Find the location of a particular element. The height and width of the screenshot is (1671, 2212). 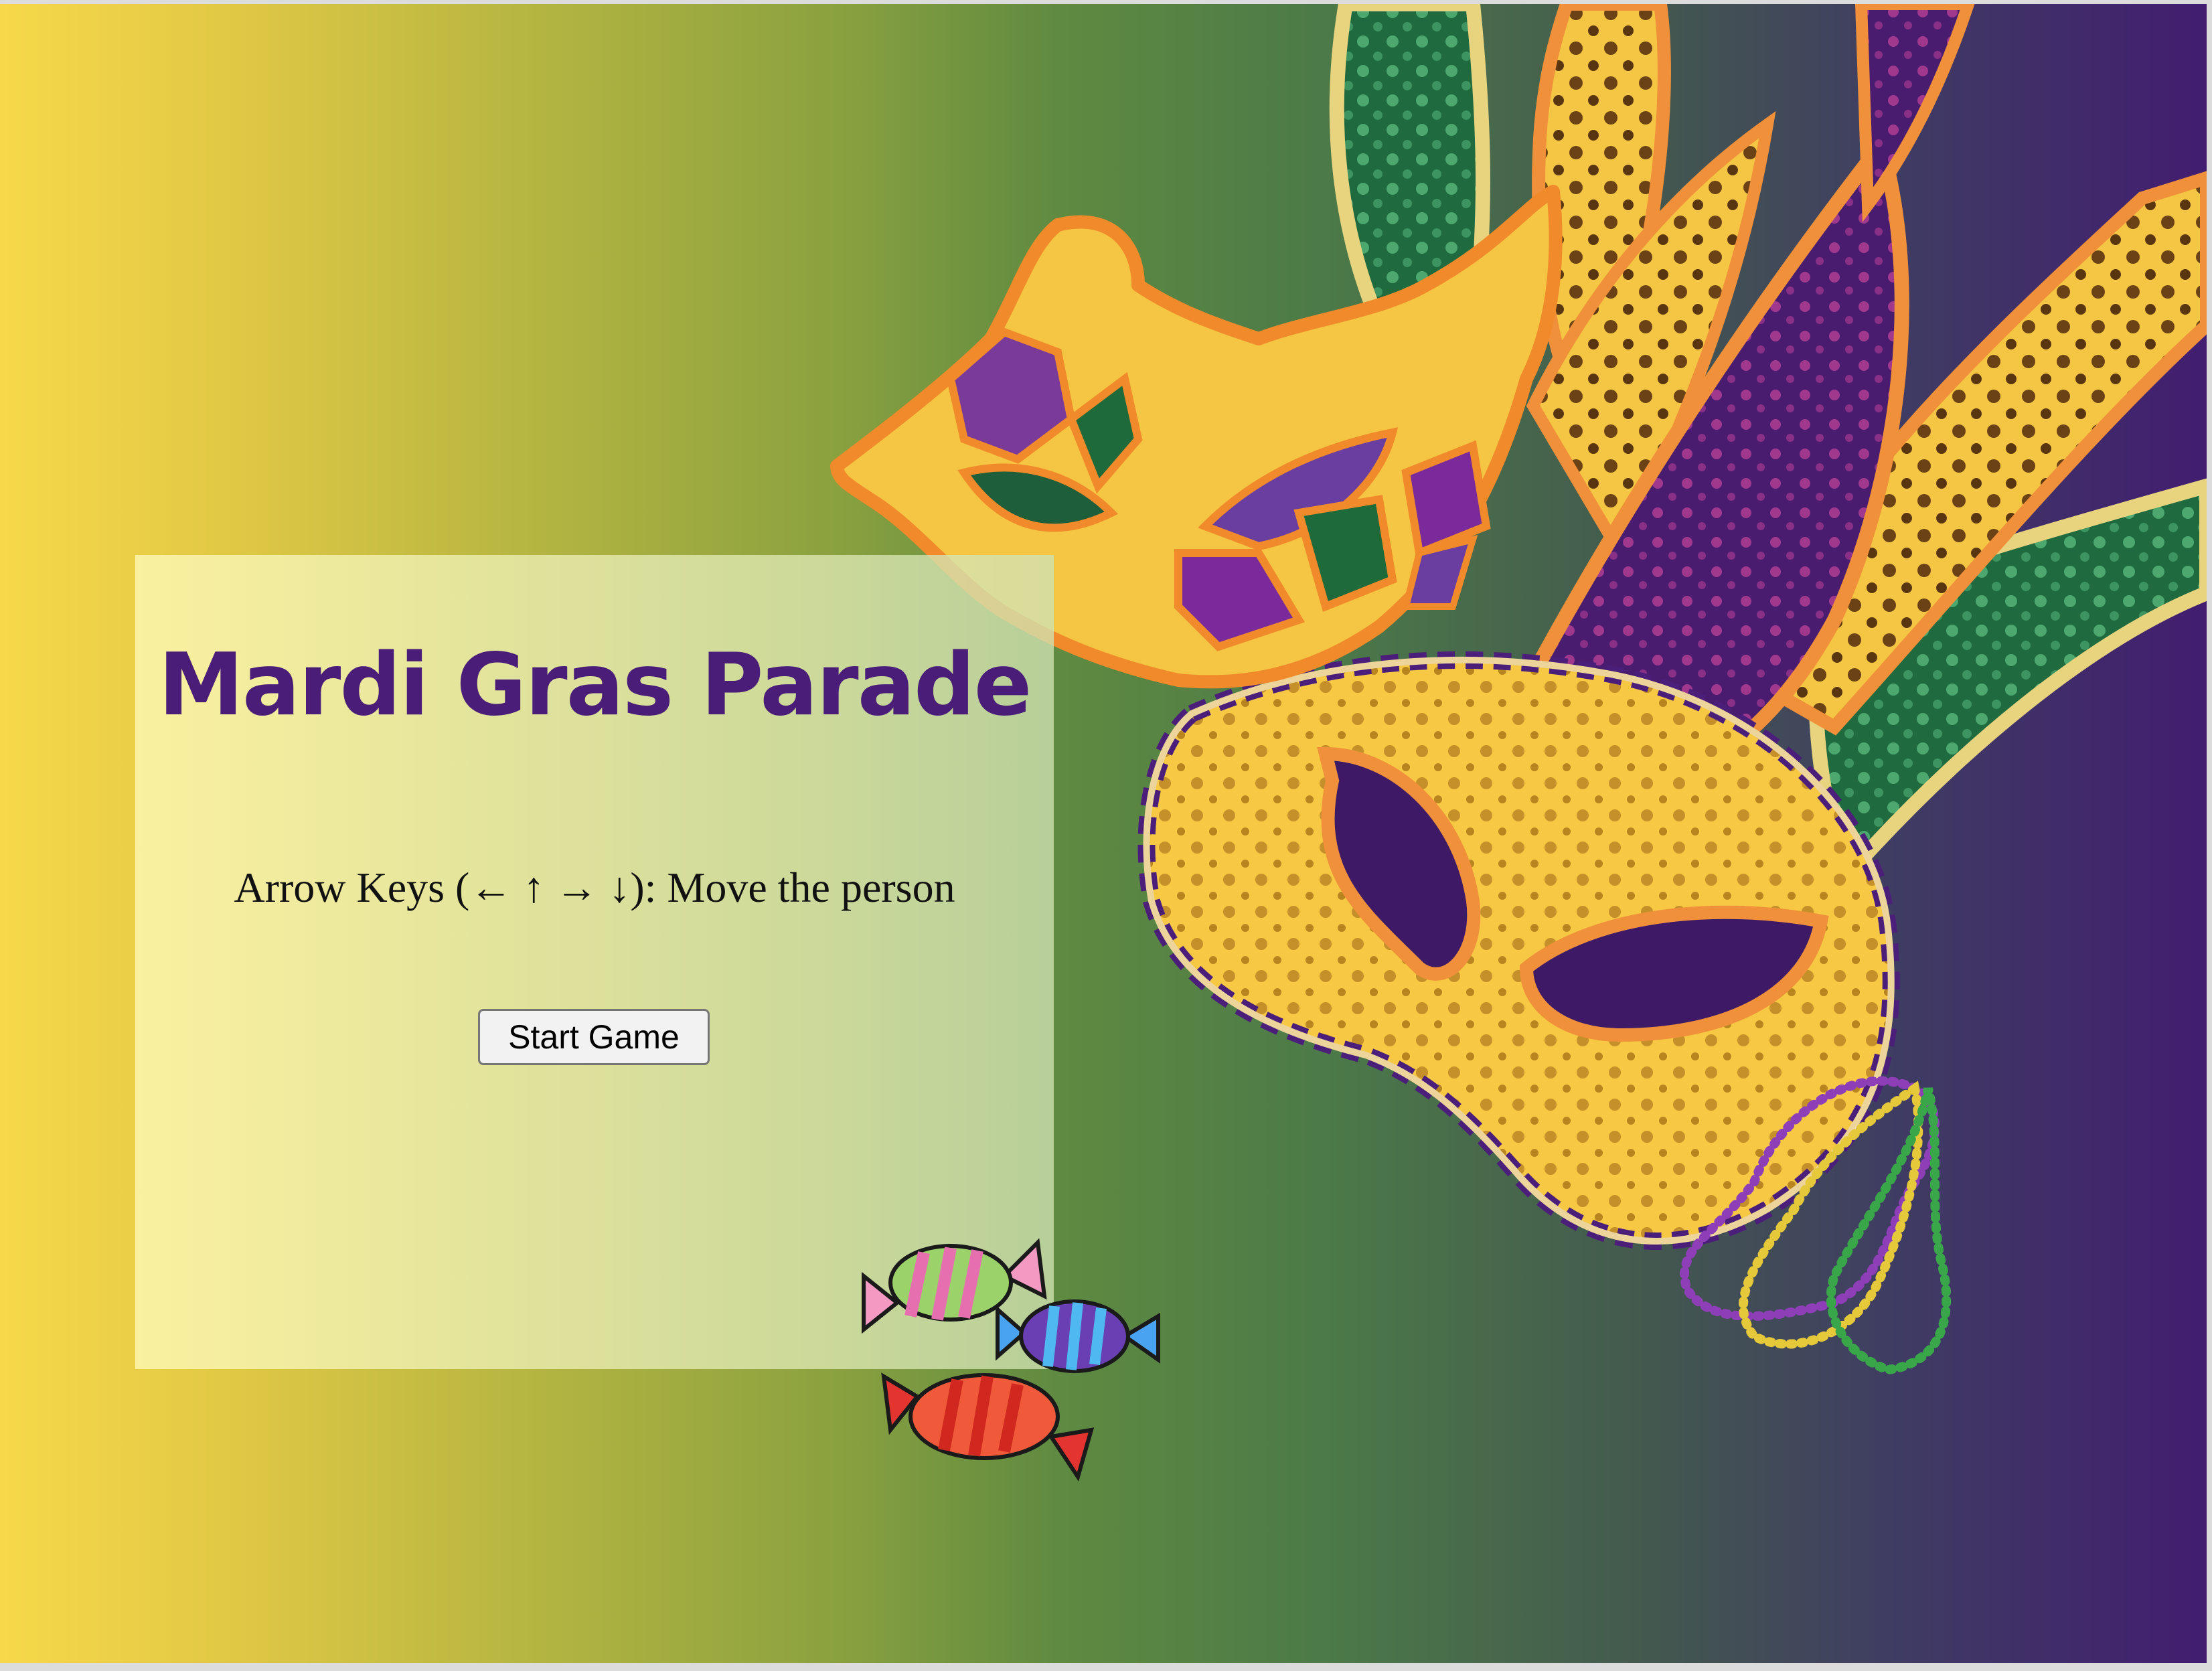

start-game-button: Start Game is located at coordinates (594, 1037).